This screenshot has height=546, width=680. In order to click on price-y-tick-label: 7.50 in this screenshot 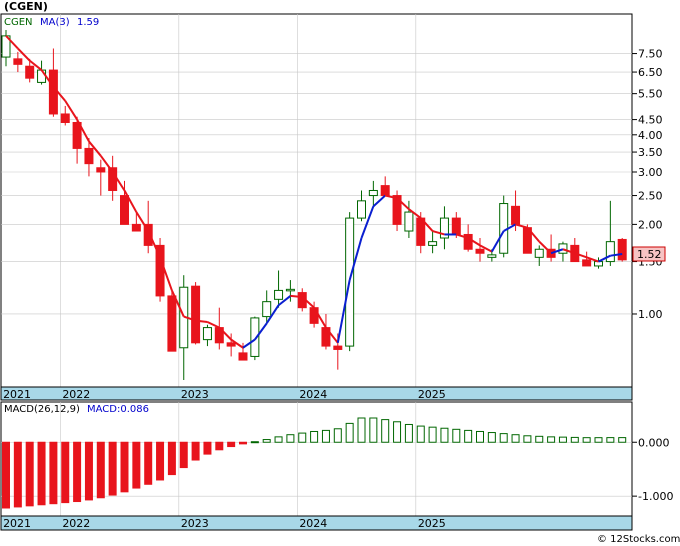, I will do `click(650, 54)`.